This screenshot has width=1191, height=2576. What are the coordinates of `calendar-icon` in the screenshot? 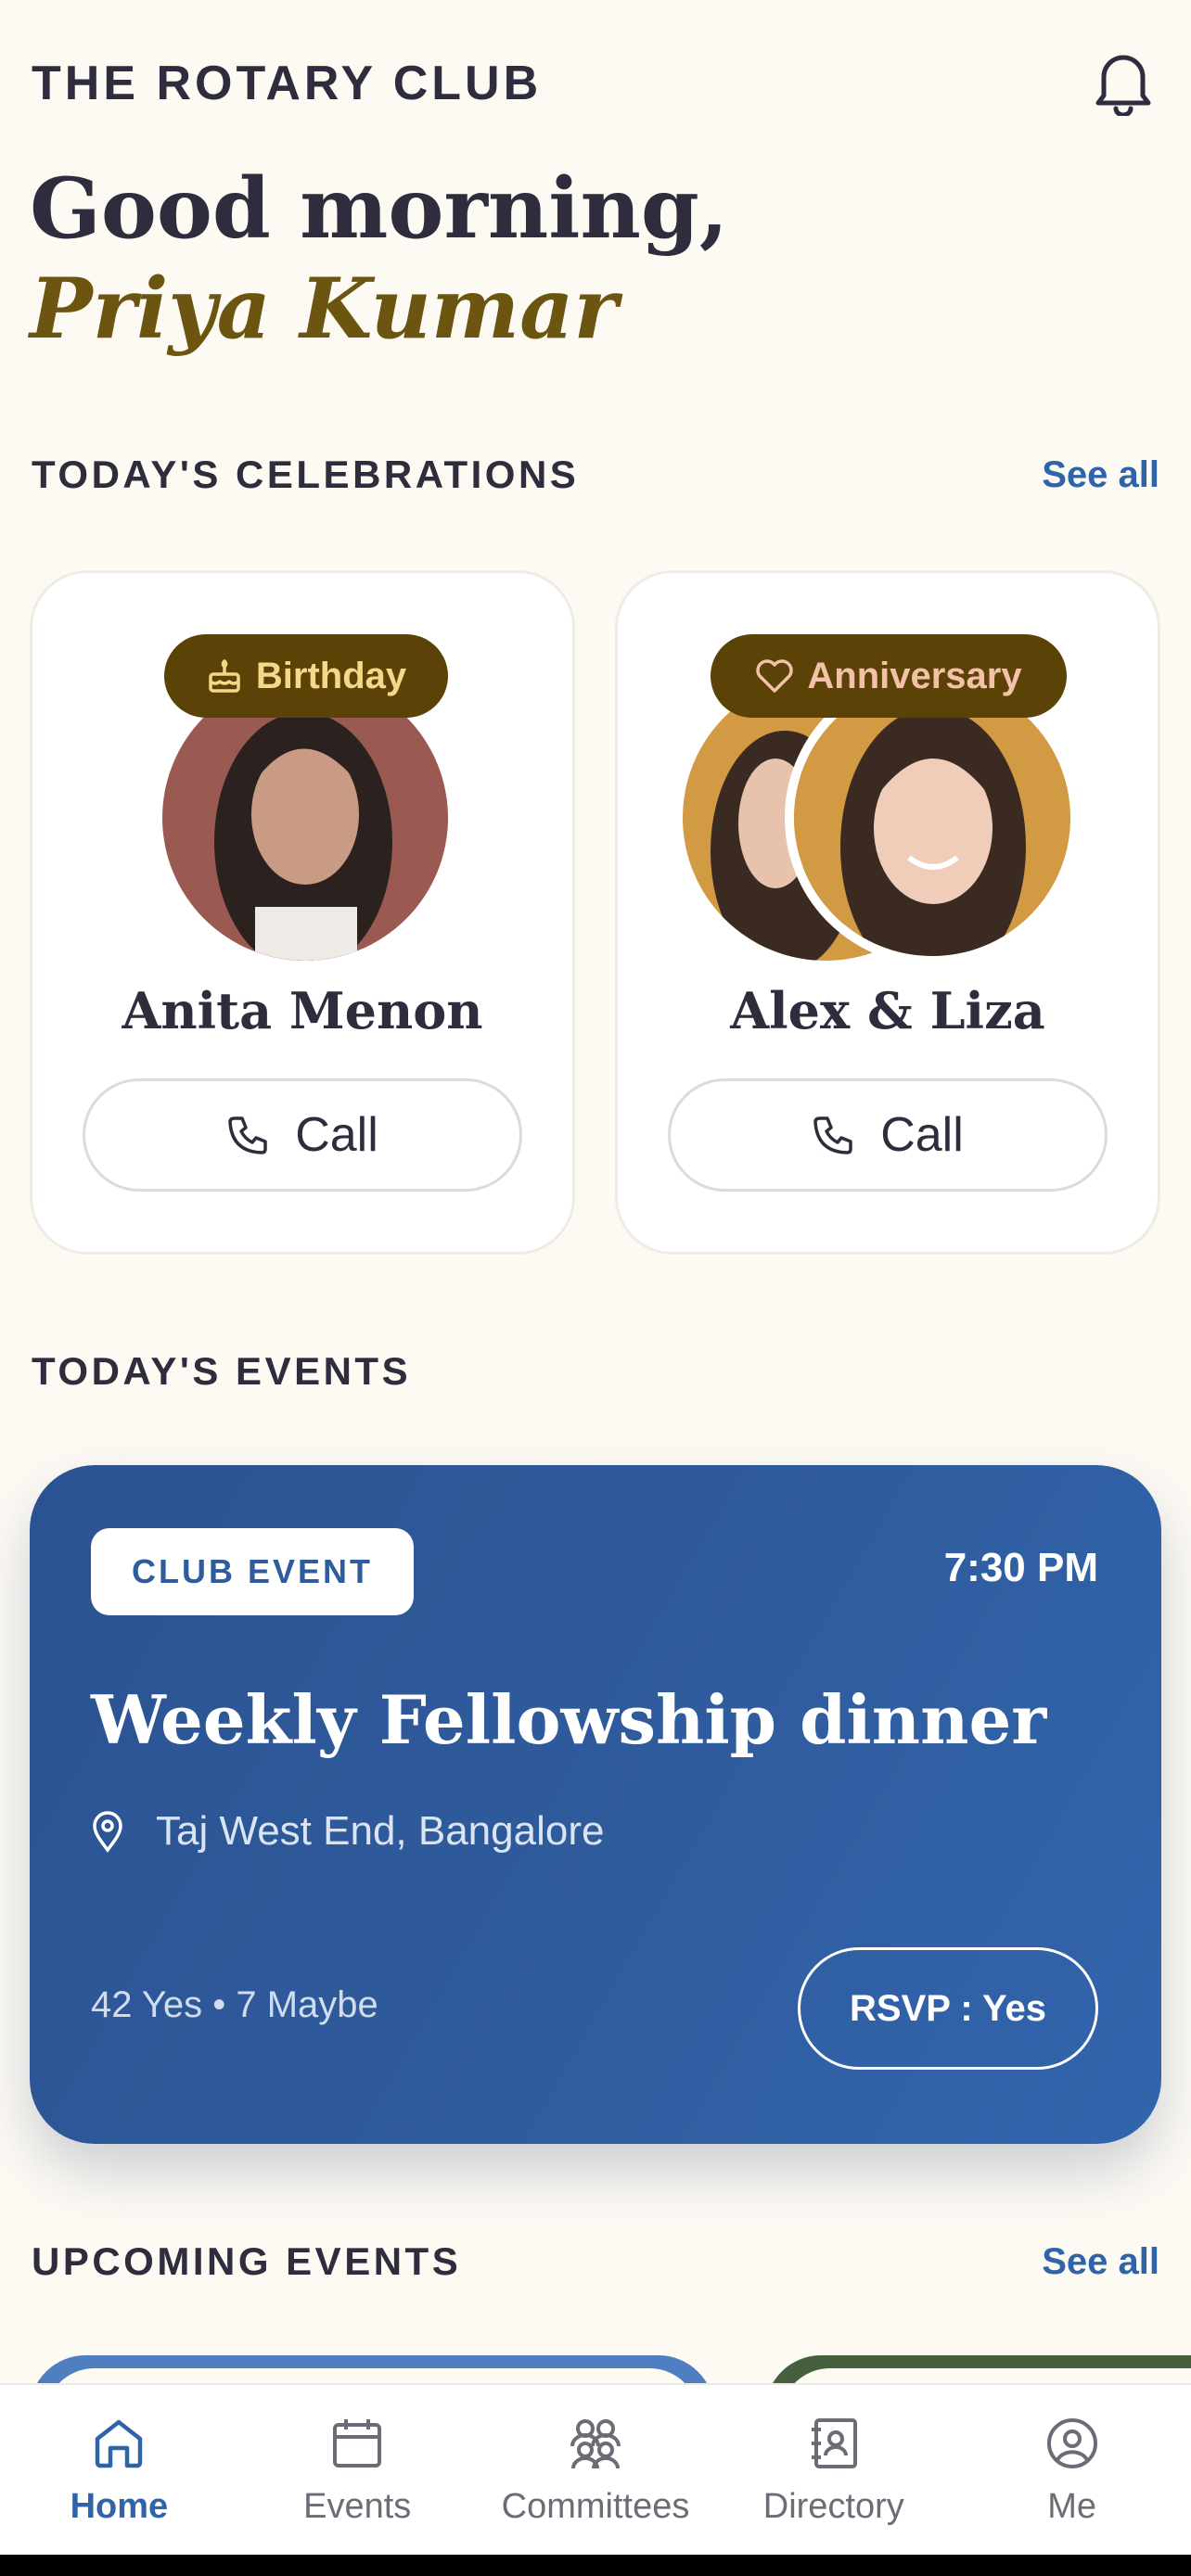 It's located at (357, 2444).